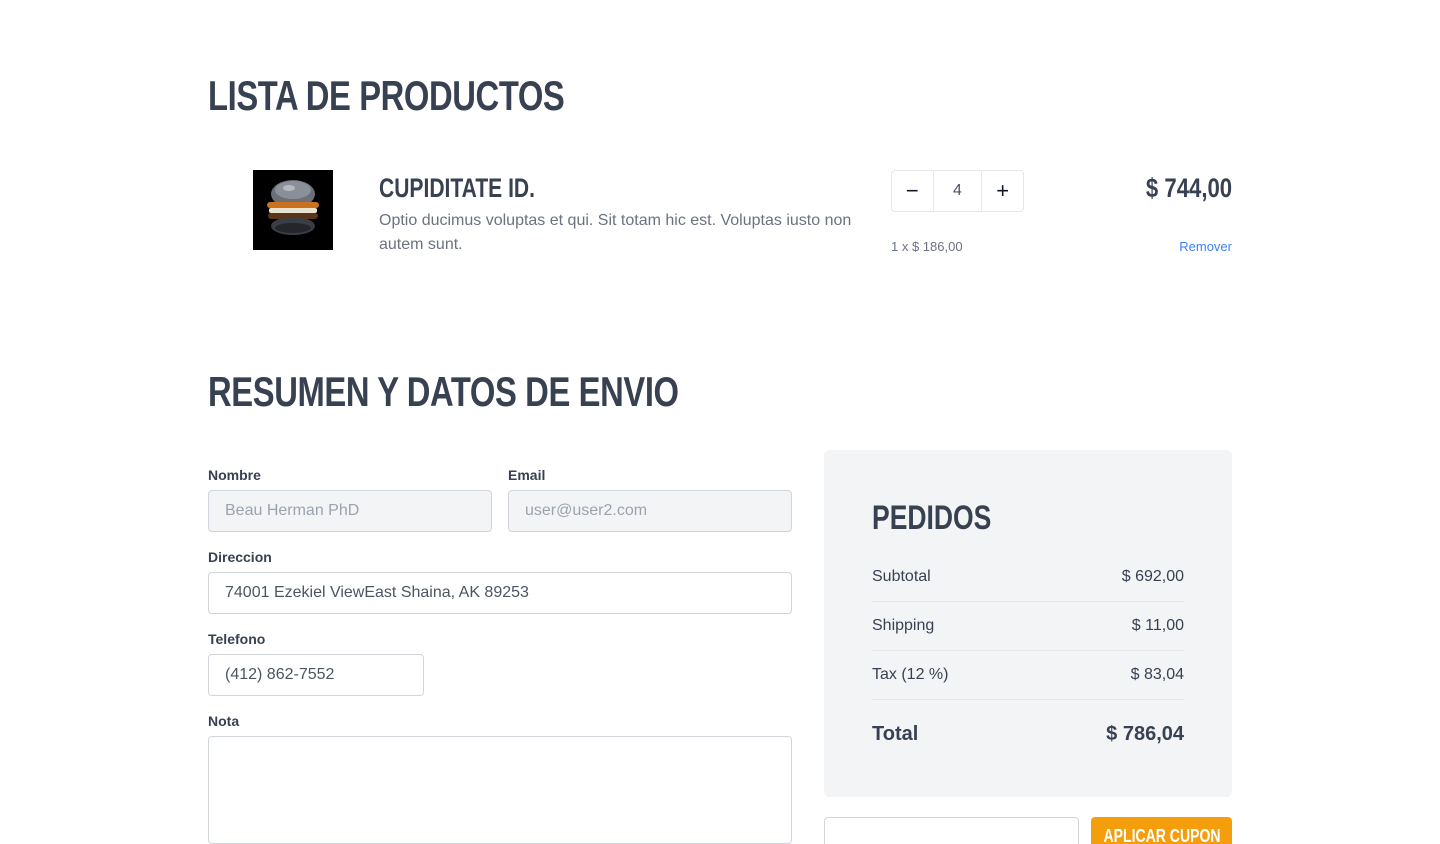 This screenshot has height=844, width=1440. I want to click on subtotal-row: Subtotal $ 692,00, so click(1028, 577).